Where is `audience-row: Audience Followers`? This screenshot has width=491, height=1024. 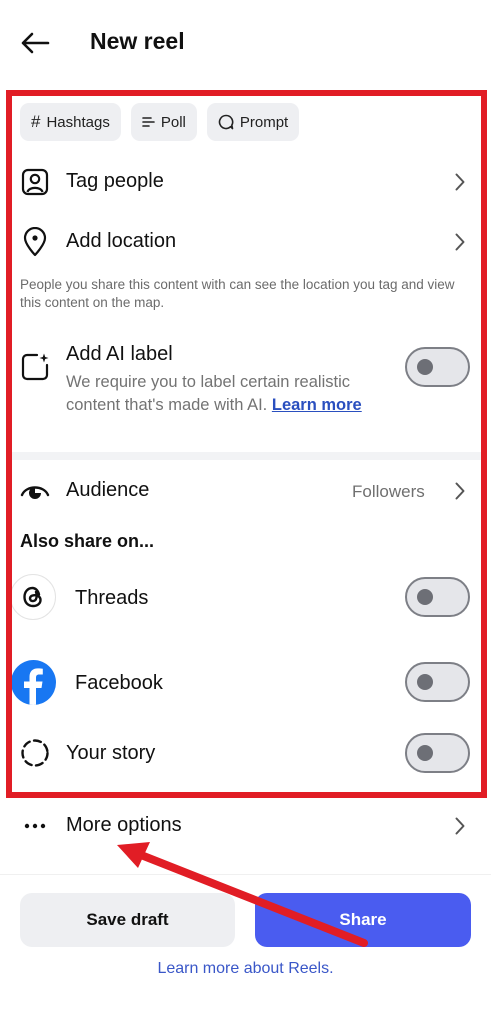
audience-row: Audience Followers is located at coordinates (245, 491).